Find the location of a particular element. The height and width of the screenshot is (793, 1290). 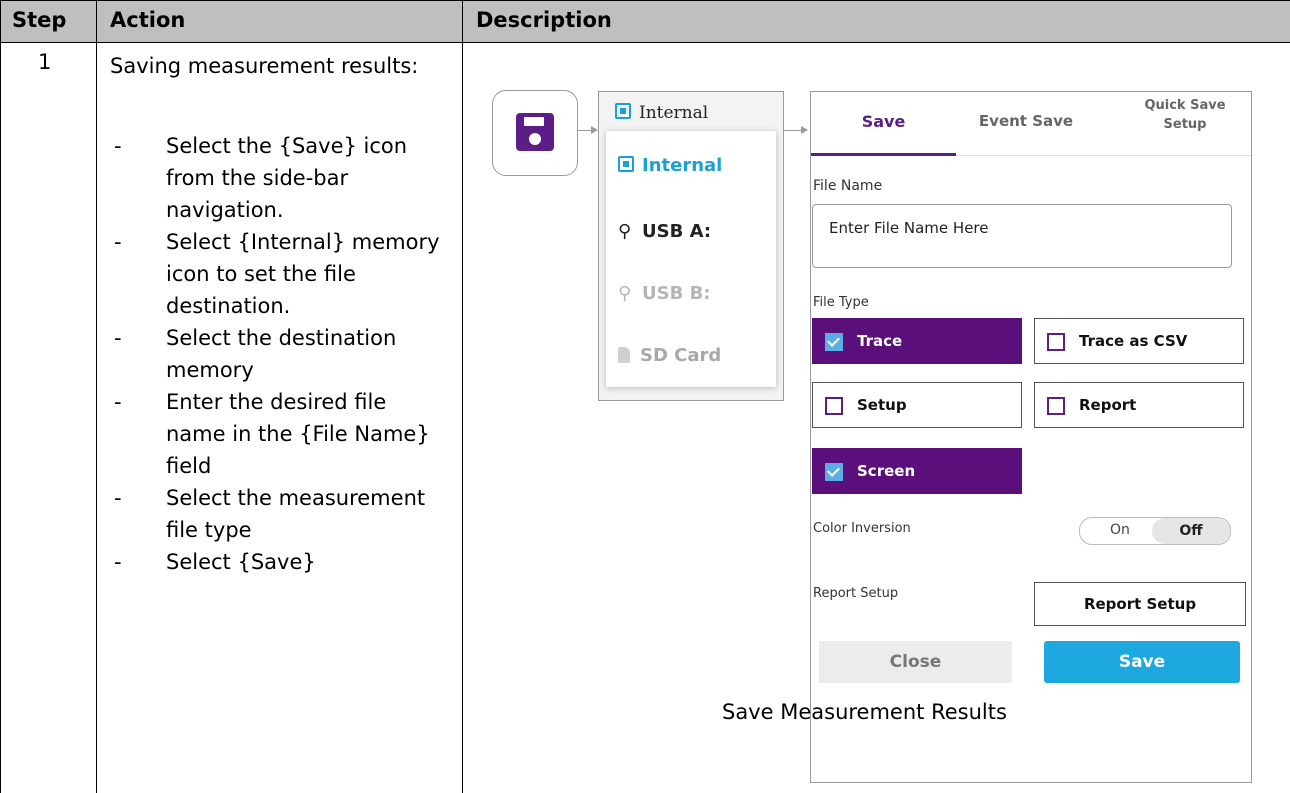

save-sidebar-button is located at coordinates (535, 133).